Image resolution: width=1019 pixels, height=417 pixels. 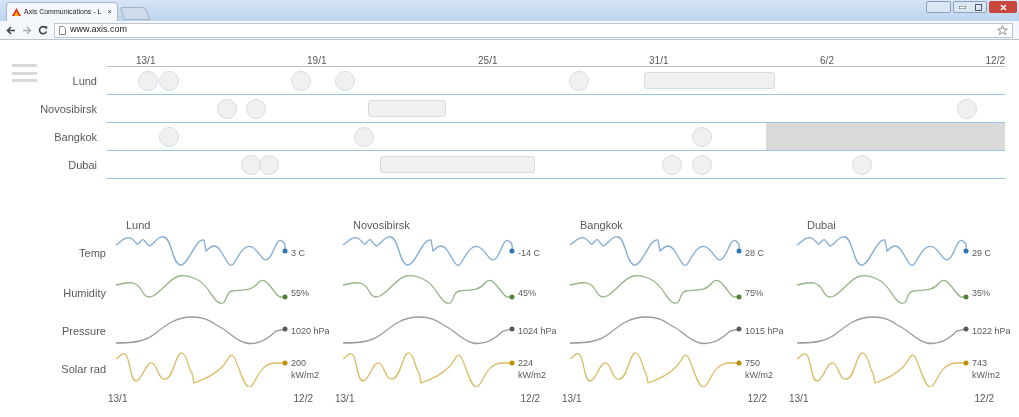 What do you see at coordinates (311, 331) in the screenshot?
I see `reading-text: 1020 hPa` at bounding box center [311, 331].